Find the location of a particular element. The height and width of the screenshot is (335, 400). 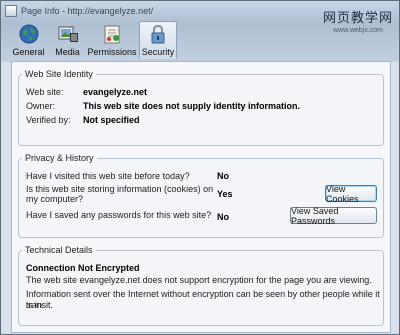

identity-legend: Web Site Identity is located at coordinates (59, 74).